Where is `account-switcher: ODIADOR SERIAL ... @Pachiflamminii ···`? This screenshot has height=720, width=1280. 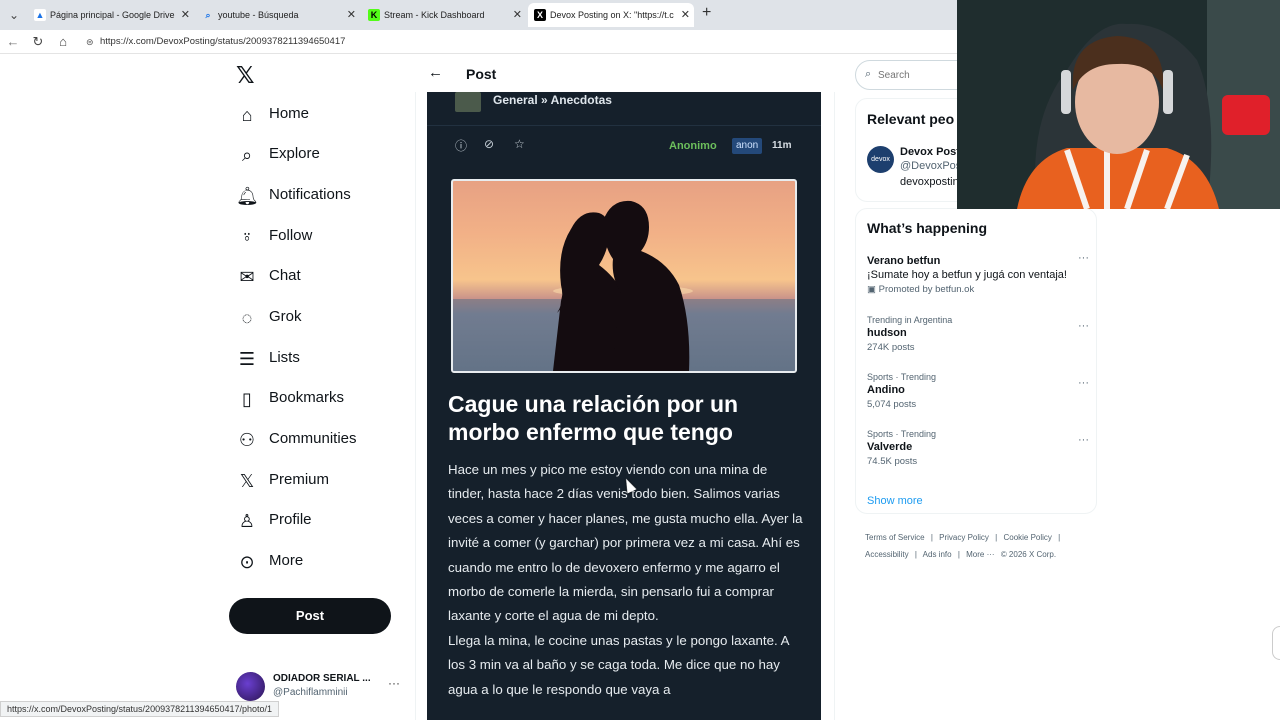 account-switcher: ODIADOR SERIAL ... @Pachiflamminii ··· is located at coordinates (321, 687).